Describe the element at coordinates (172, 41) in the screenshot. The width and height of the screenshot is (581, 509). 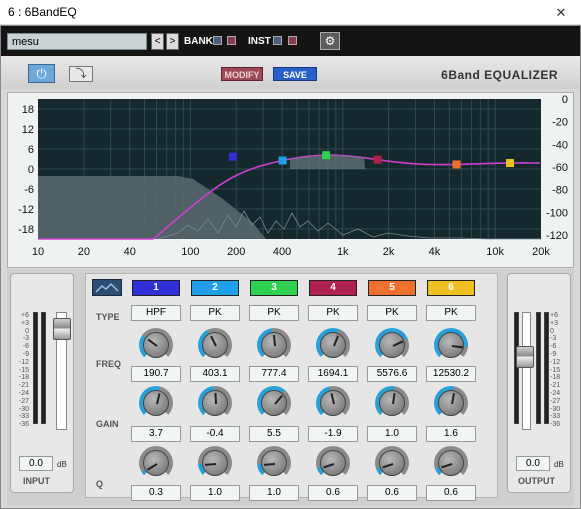
I see `preset-next-button: >` at that location.